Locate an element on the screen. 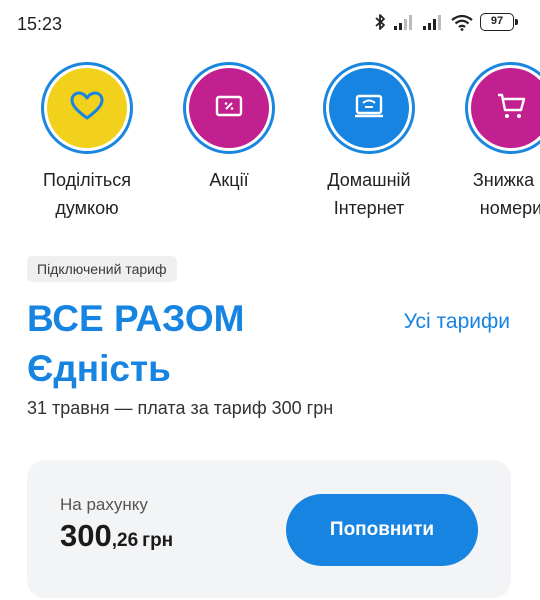 This screenshot has width=540, height=600. shortcut-label: Поділіться думкою is located at coordinates (87, 194).